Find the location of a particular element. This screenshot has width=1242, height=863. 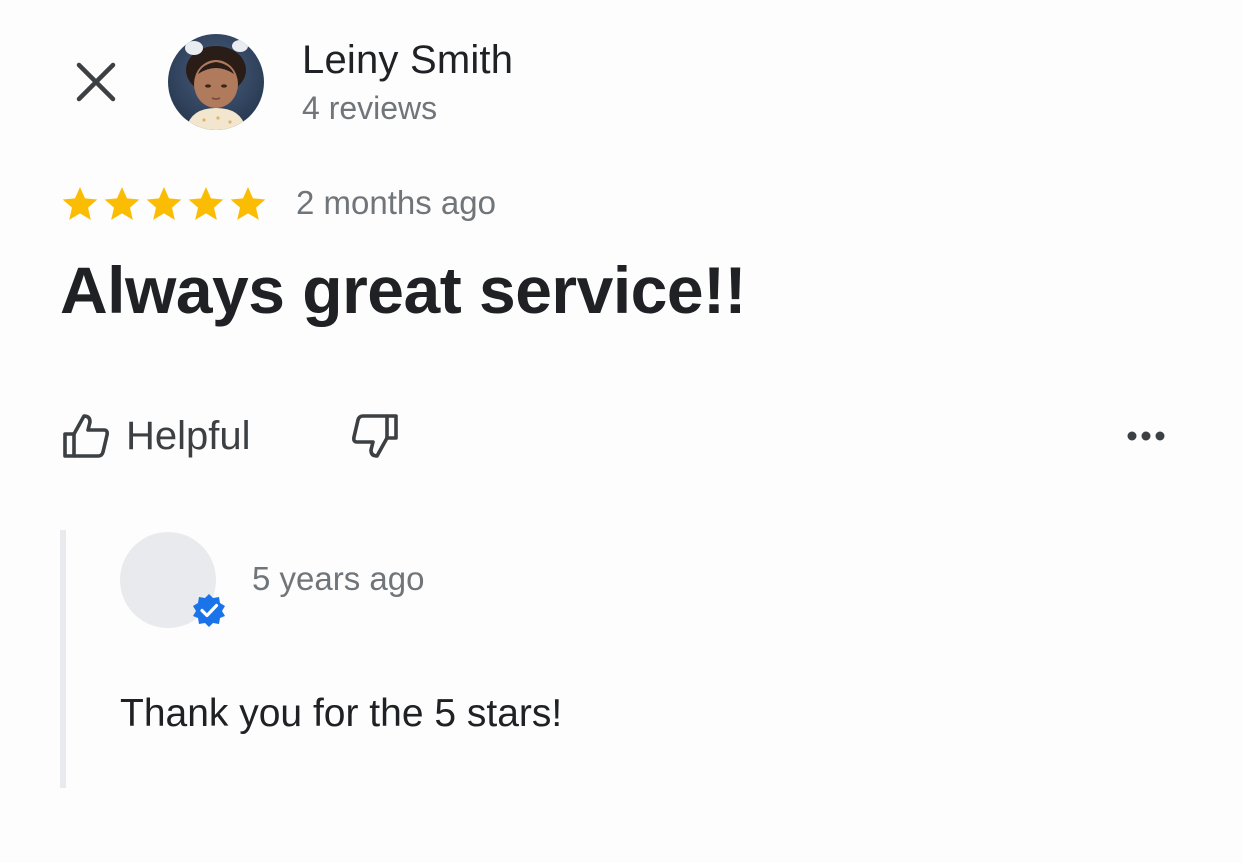

not-helpful-button is located at coordinates (375, 436).